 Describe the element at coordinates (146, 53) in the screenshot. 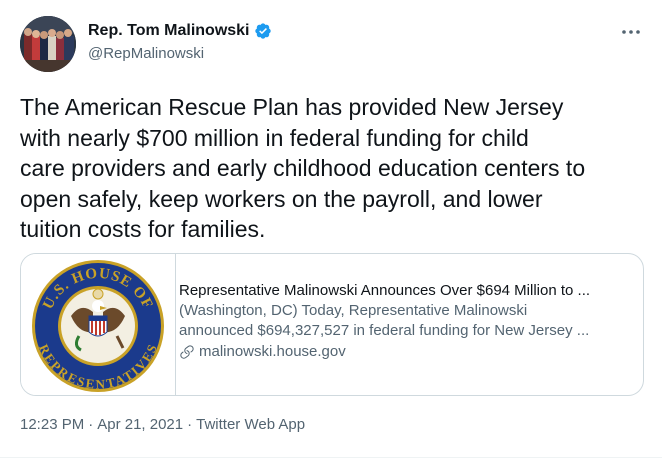

I see `author-handle: @RepMalinowski` at that location.